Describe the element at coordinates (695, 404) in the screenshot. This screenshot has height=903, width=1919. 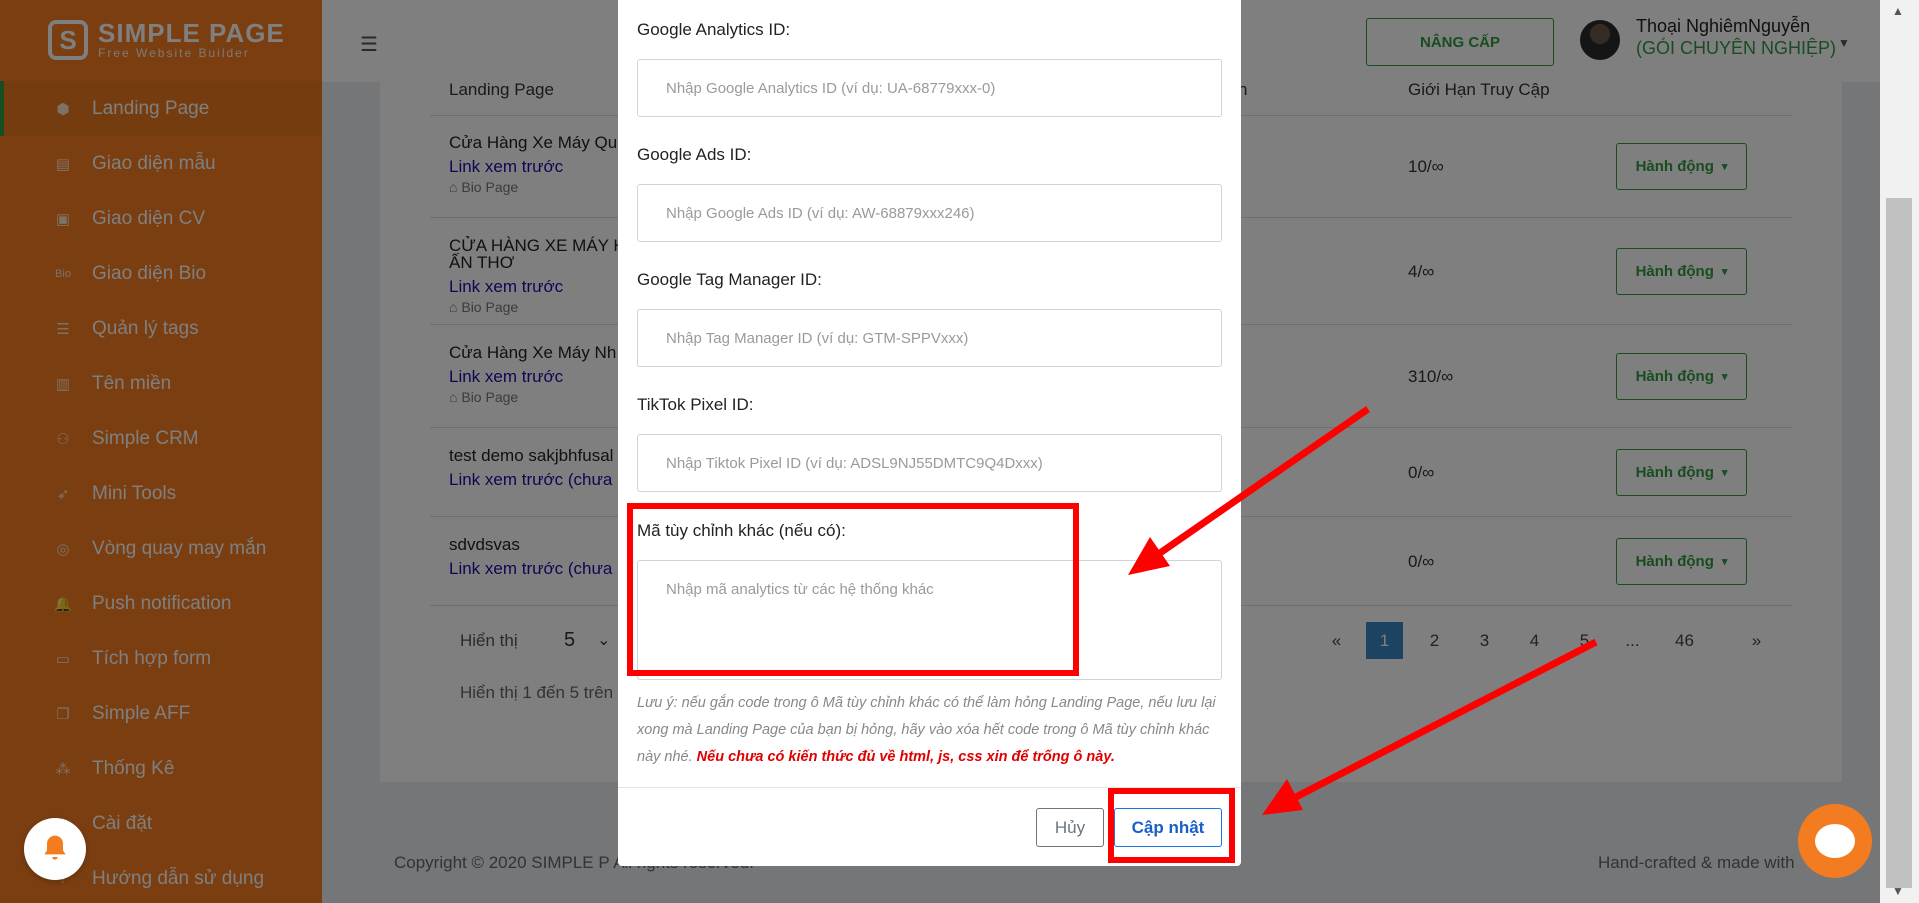
I see `tiktok-label: TikTok Pixel ID:` at that location.